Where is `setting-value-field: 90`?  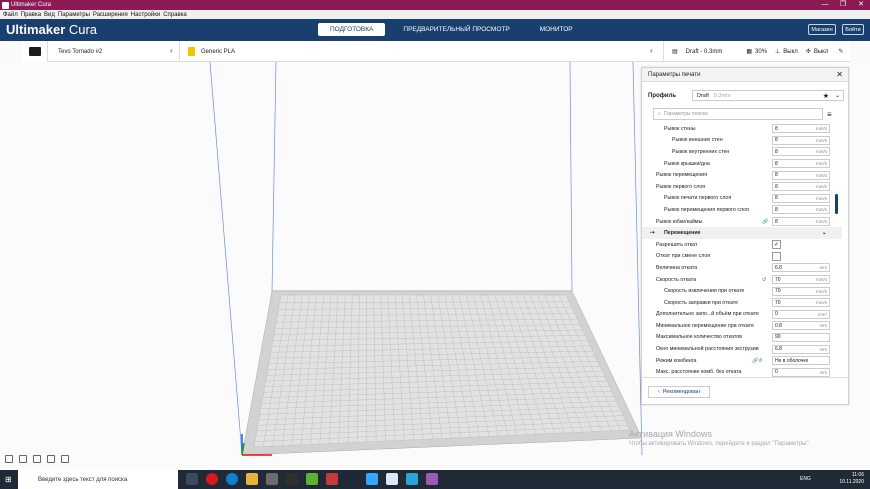 setting-value-field: 90 is located at coordinates (801, 337).